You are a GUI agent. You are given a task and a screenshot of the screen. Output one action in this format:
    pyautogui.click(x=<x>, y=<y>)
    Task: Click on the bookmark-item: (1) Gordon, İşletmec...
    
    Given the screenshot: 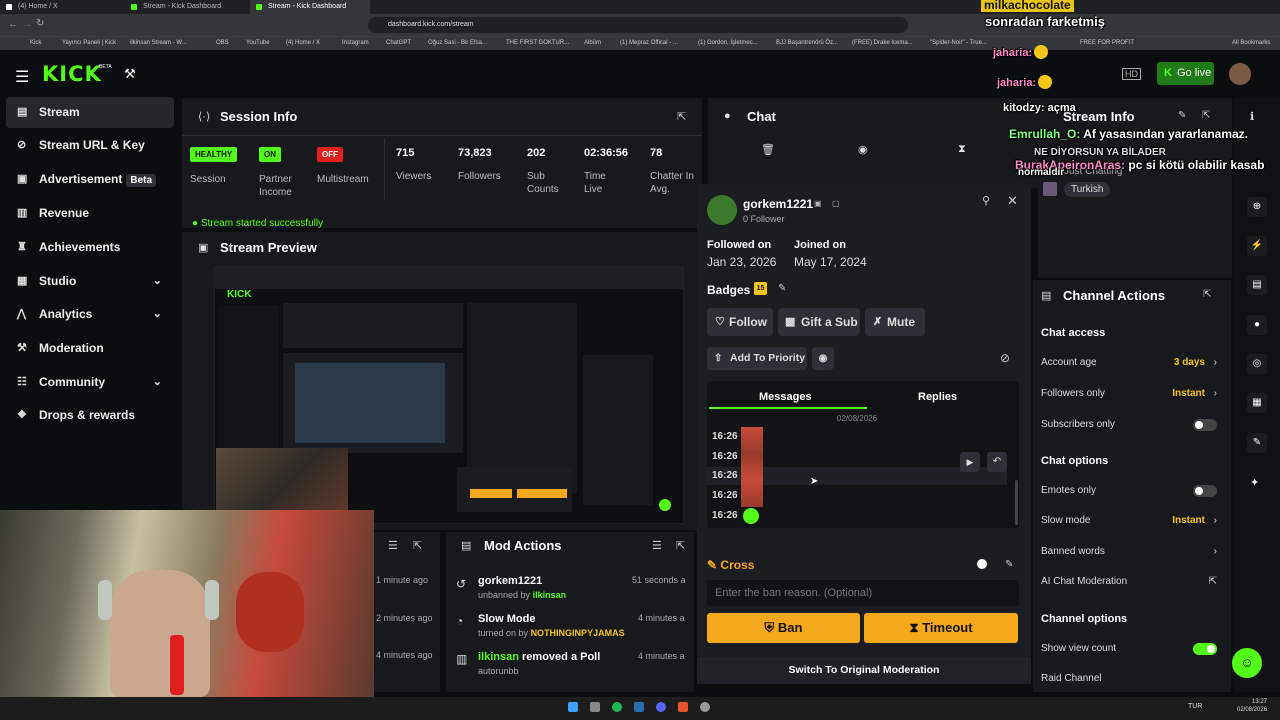 What is the action you would take?
    pyautogui.click(x=728, y=43)
    